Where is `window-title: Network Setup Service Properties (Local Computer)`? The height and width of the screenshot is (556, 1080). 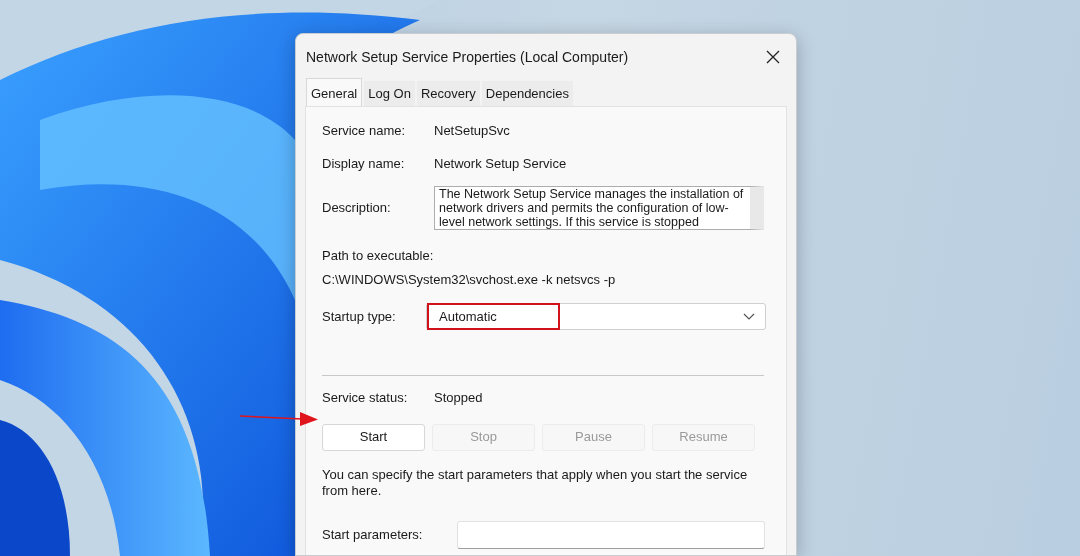
window-title: Network Setup Service Properties (Local Computer) is located at coordinates (467, 57).